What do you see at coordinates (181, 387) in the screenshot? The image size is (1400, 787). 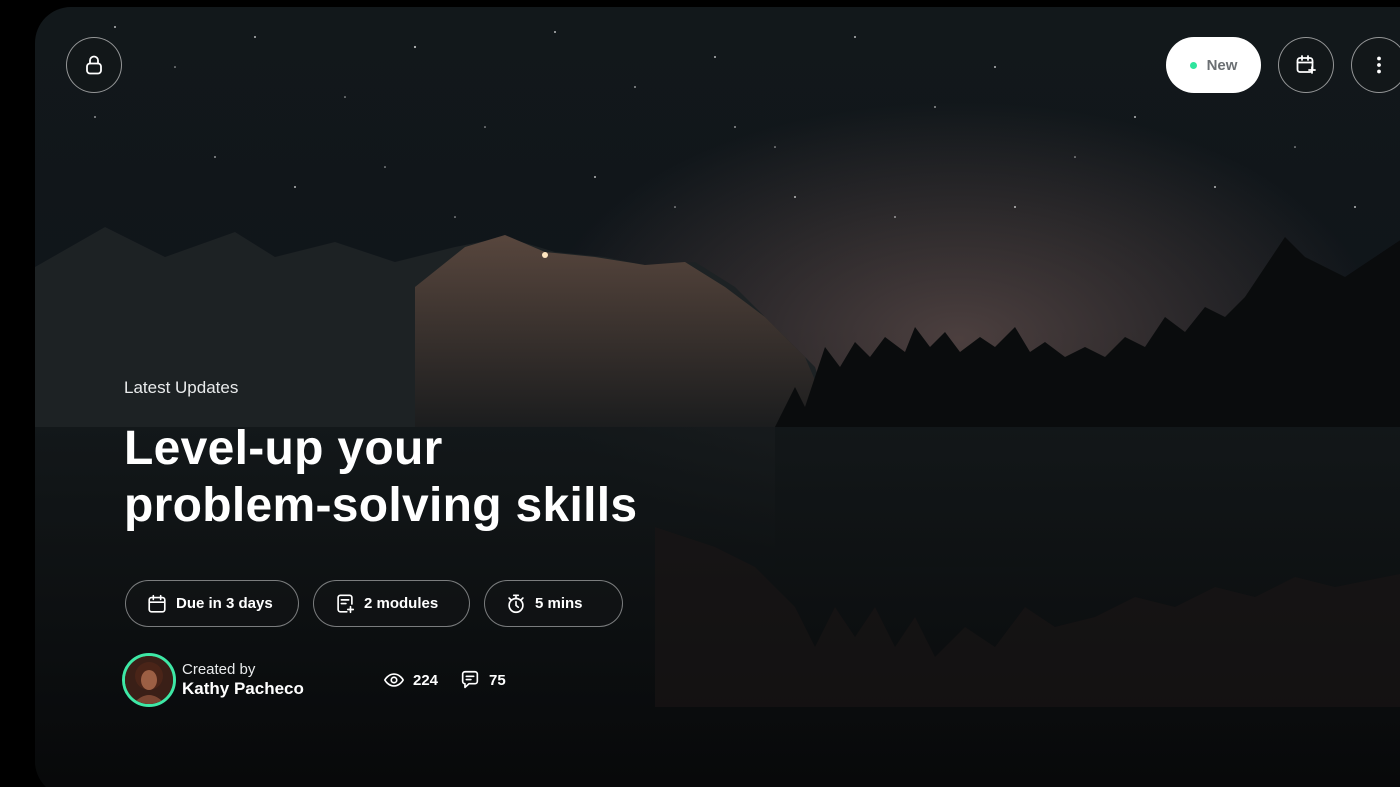 I see `section-eyebrow: Latest Updates` at bounding box center [181, 387].